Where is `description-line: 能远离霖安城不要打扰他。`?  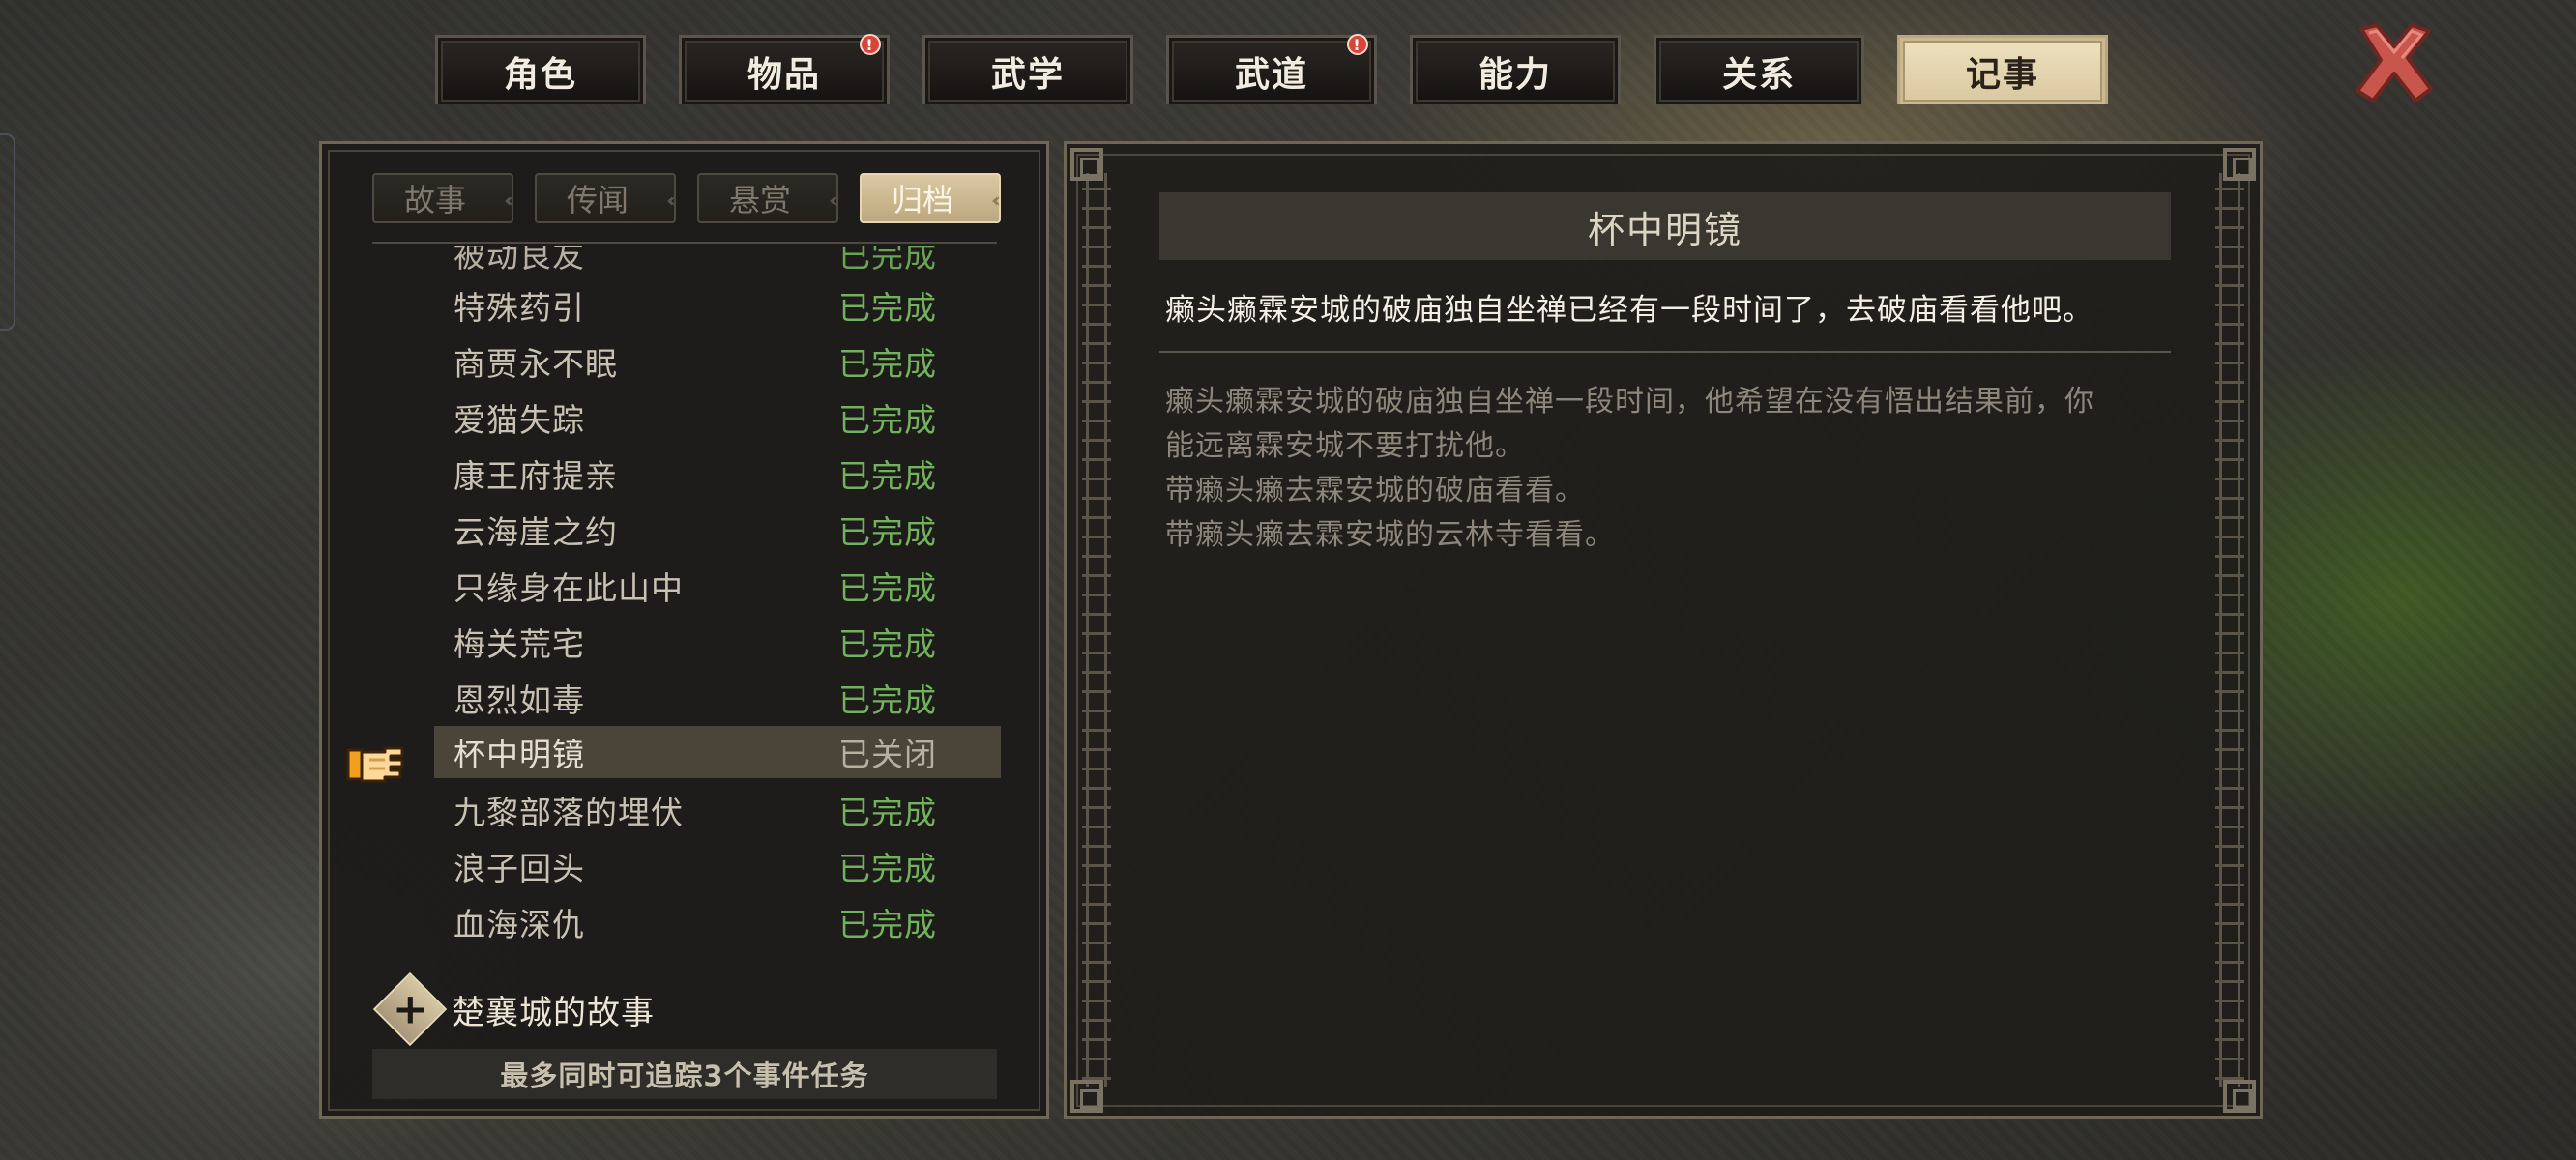 description-line: 能远离霖安城不要打扰他。 is located at coordinates (1345, 446).